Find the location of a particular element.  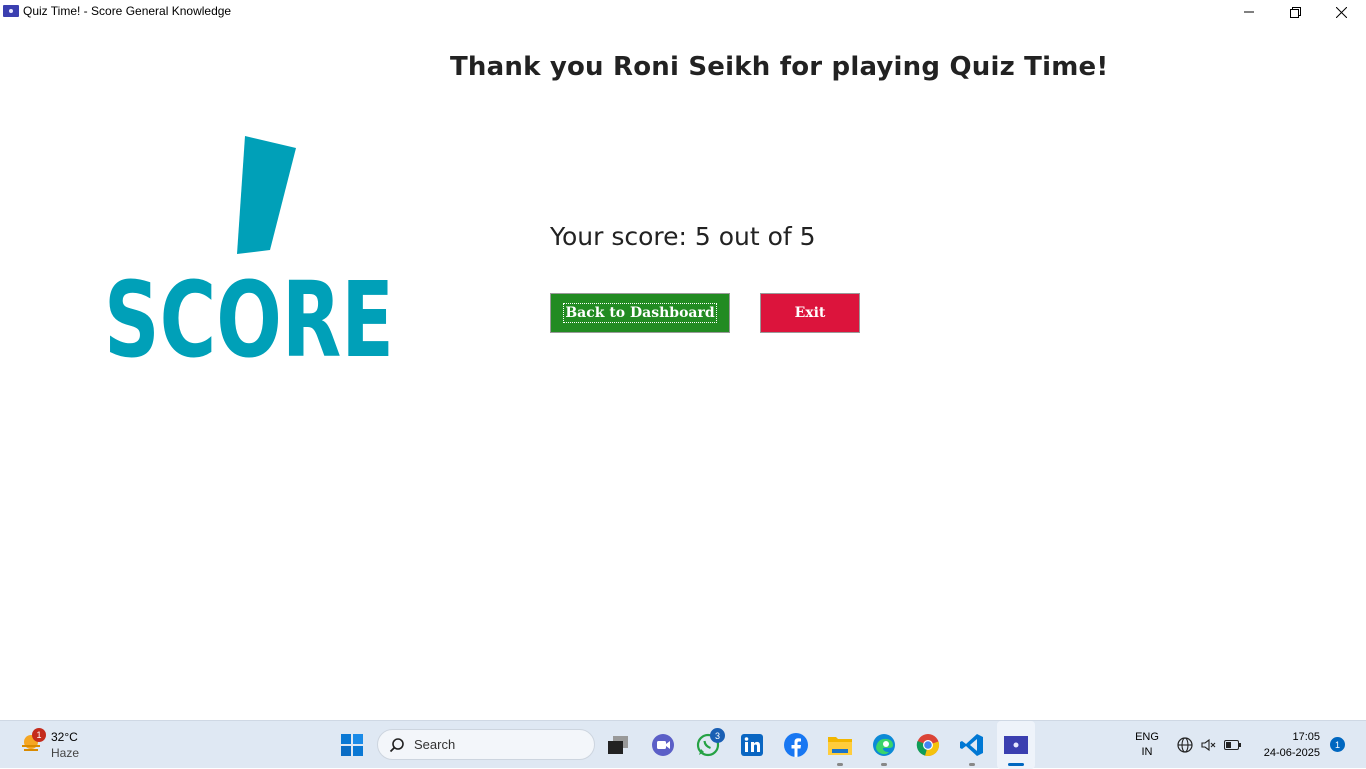

search-placeholder: Search is located at coordinates (435, 744).